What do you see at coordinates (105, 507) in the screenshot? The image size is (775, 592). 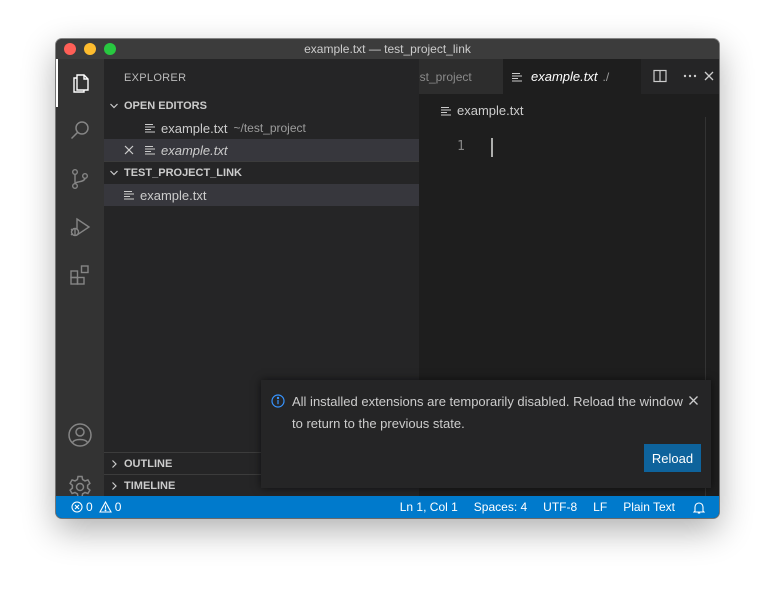 I see `warning-icon` at bounding box center [105, 507].